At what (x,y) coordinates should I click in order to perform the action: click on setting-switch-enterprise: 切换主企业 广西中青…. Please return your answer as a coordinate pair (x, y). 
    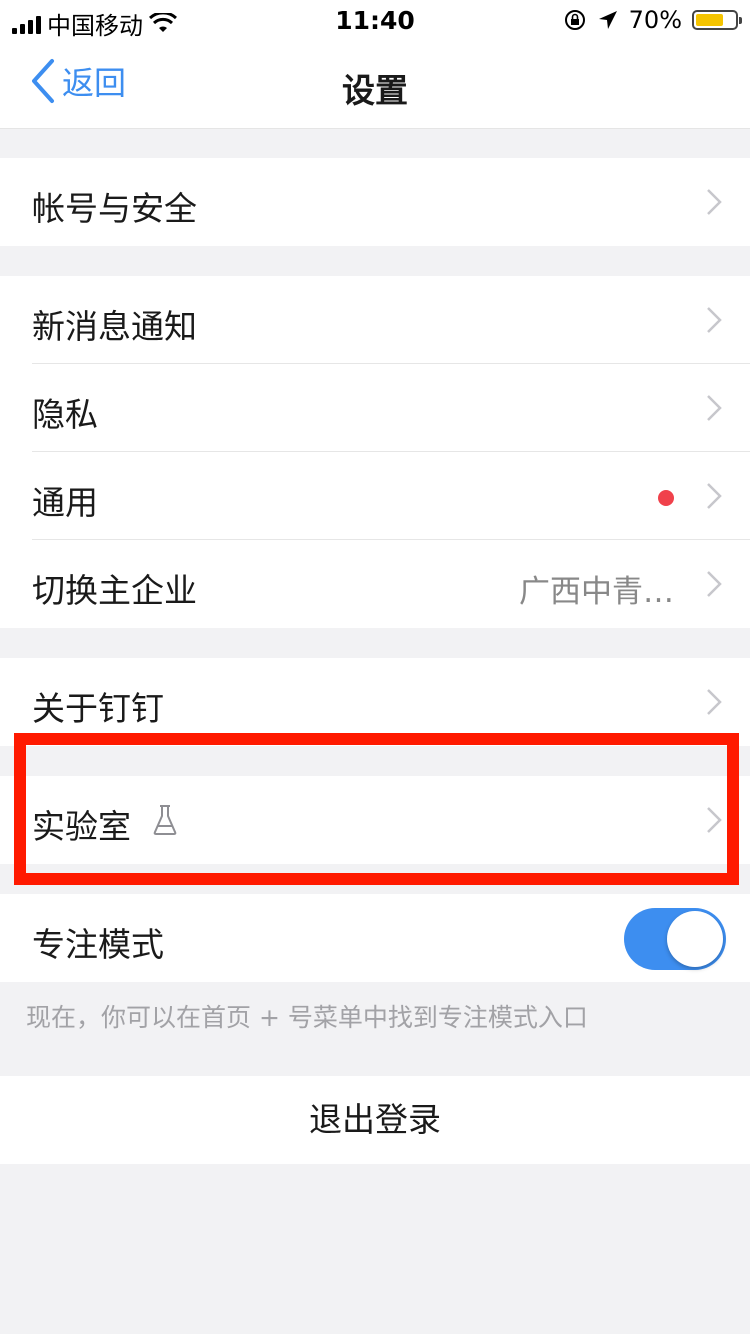
    Looking at the image, I should click on (375, 584).